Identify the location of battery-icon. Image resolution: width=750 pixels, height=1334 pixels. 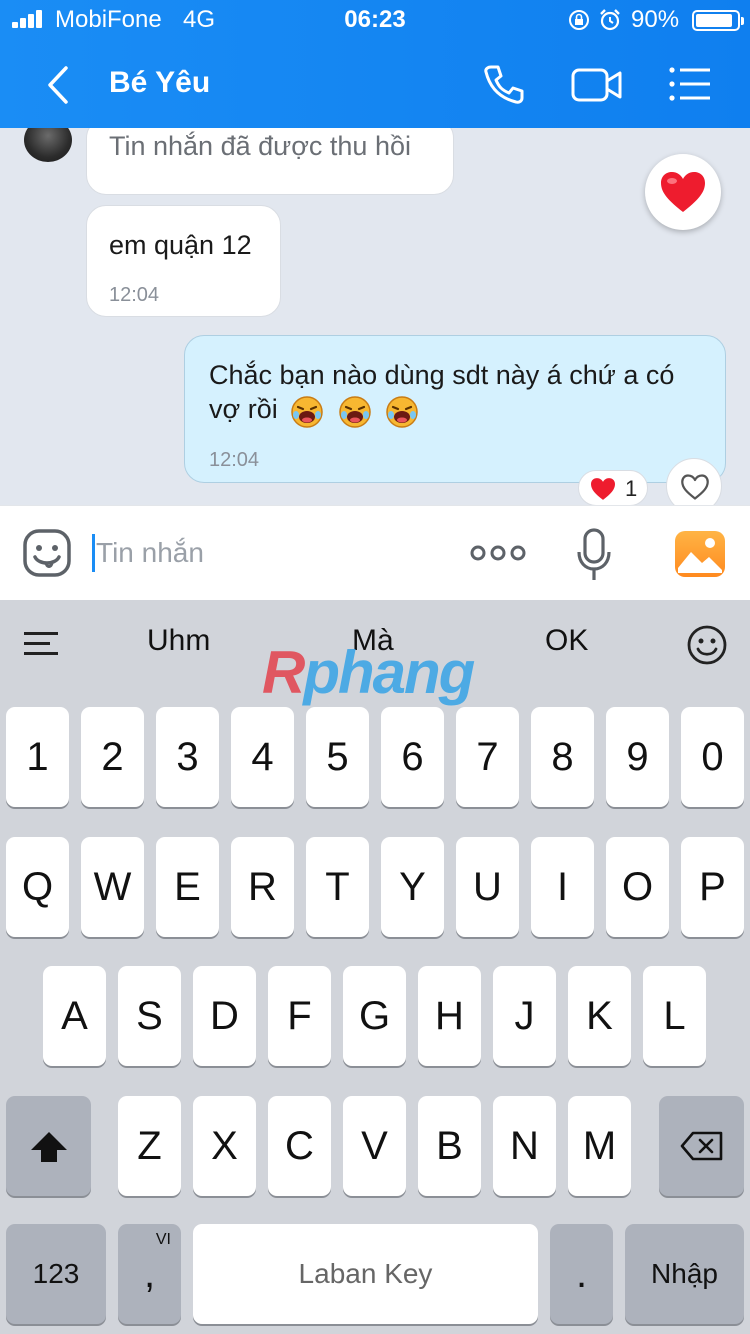
(718, 20).